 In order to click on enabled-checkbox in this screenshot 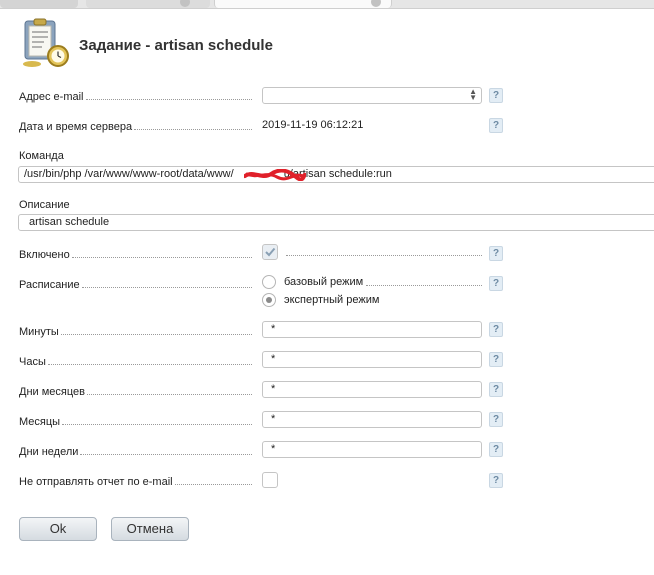, I will do `click(270, 252)`.